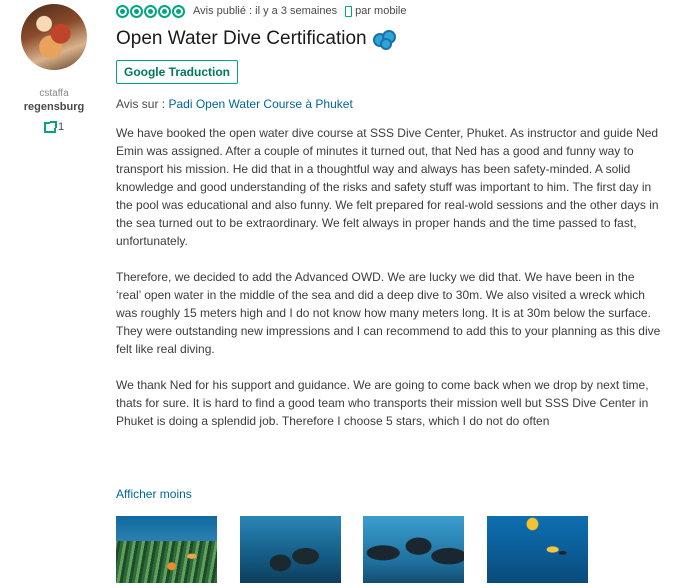  I want to click on show-less-link: Afficher moins, so click(154, 494).